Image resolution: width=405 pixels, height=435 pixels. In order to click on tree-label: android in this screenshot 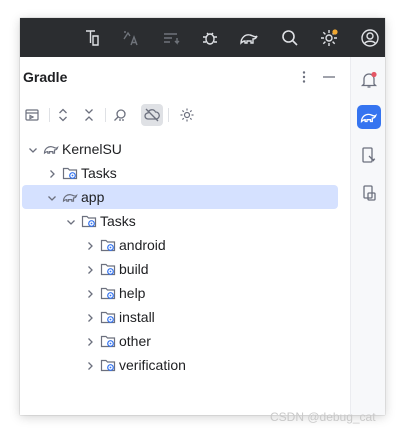, I will do `click(142, 245)`.